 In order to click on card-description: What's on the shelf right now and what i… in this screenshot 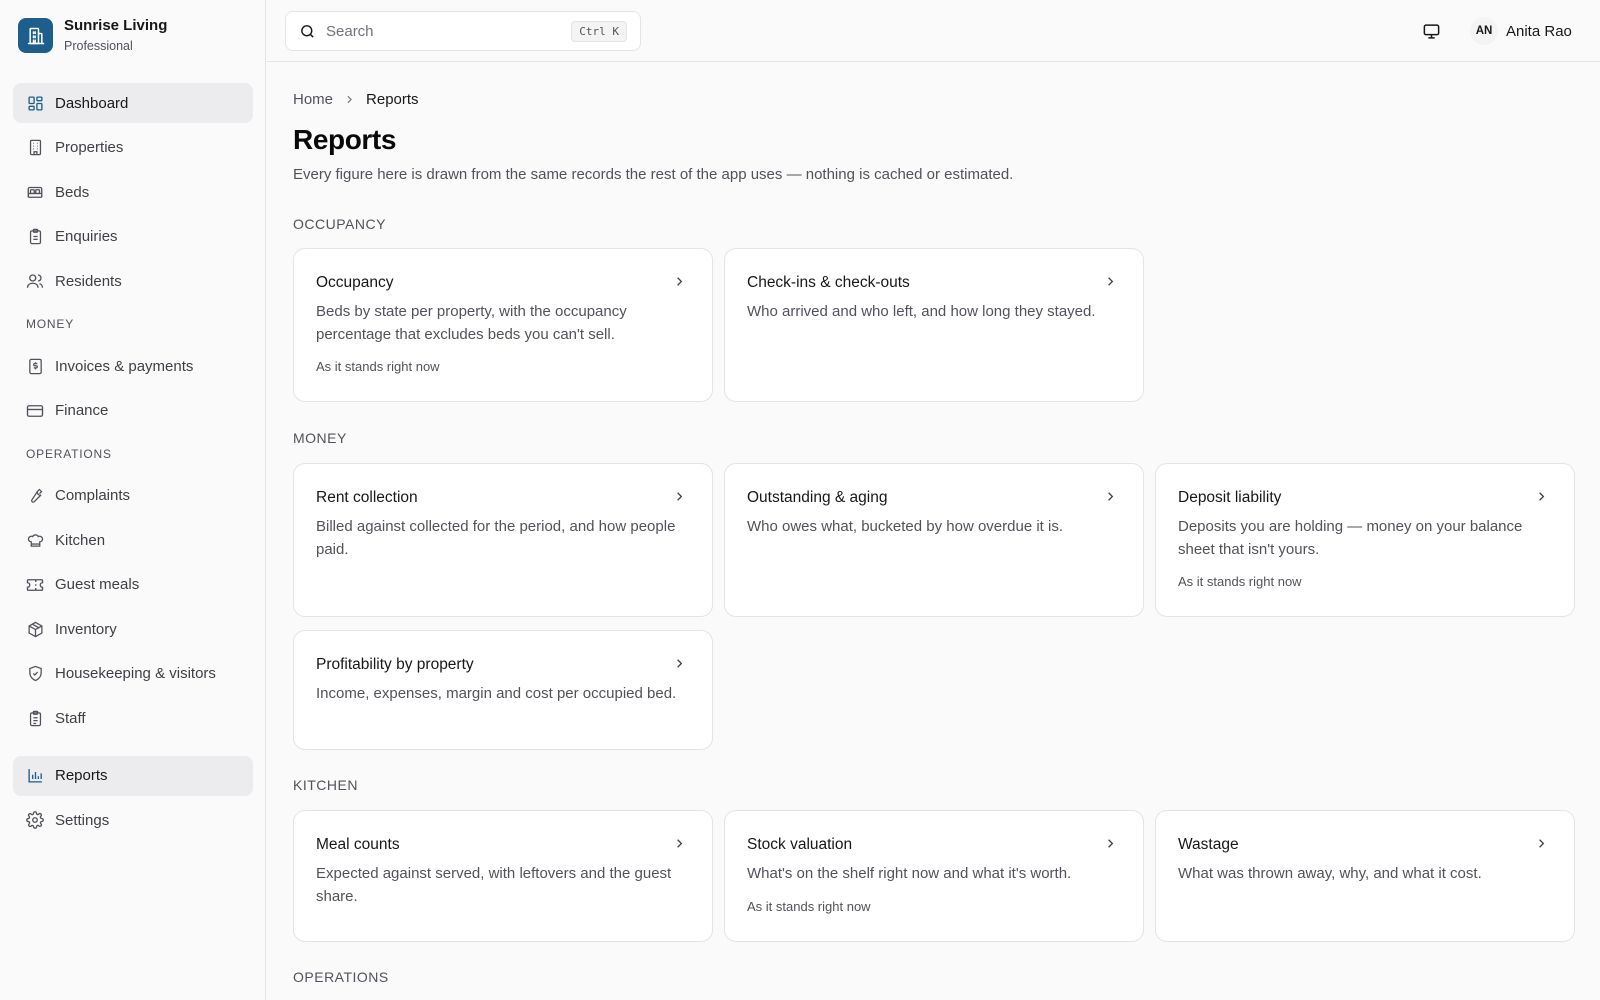, I will do `click(909, 873)`.